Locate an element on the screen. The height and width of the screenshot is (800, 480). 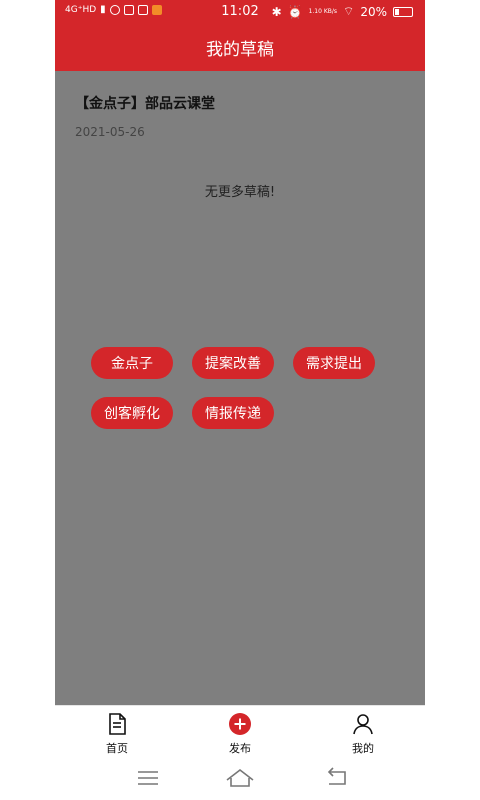
tab-label: 我的 is located at coordinates (363, 748).